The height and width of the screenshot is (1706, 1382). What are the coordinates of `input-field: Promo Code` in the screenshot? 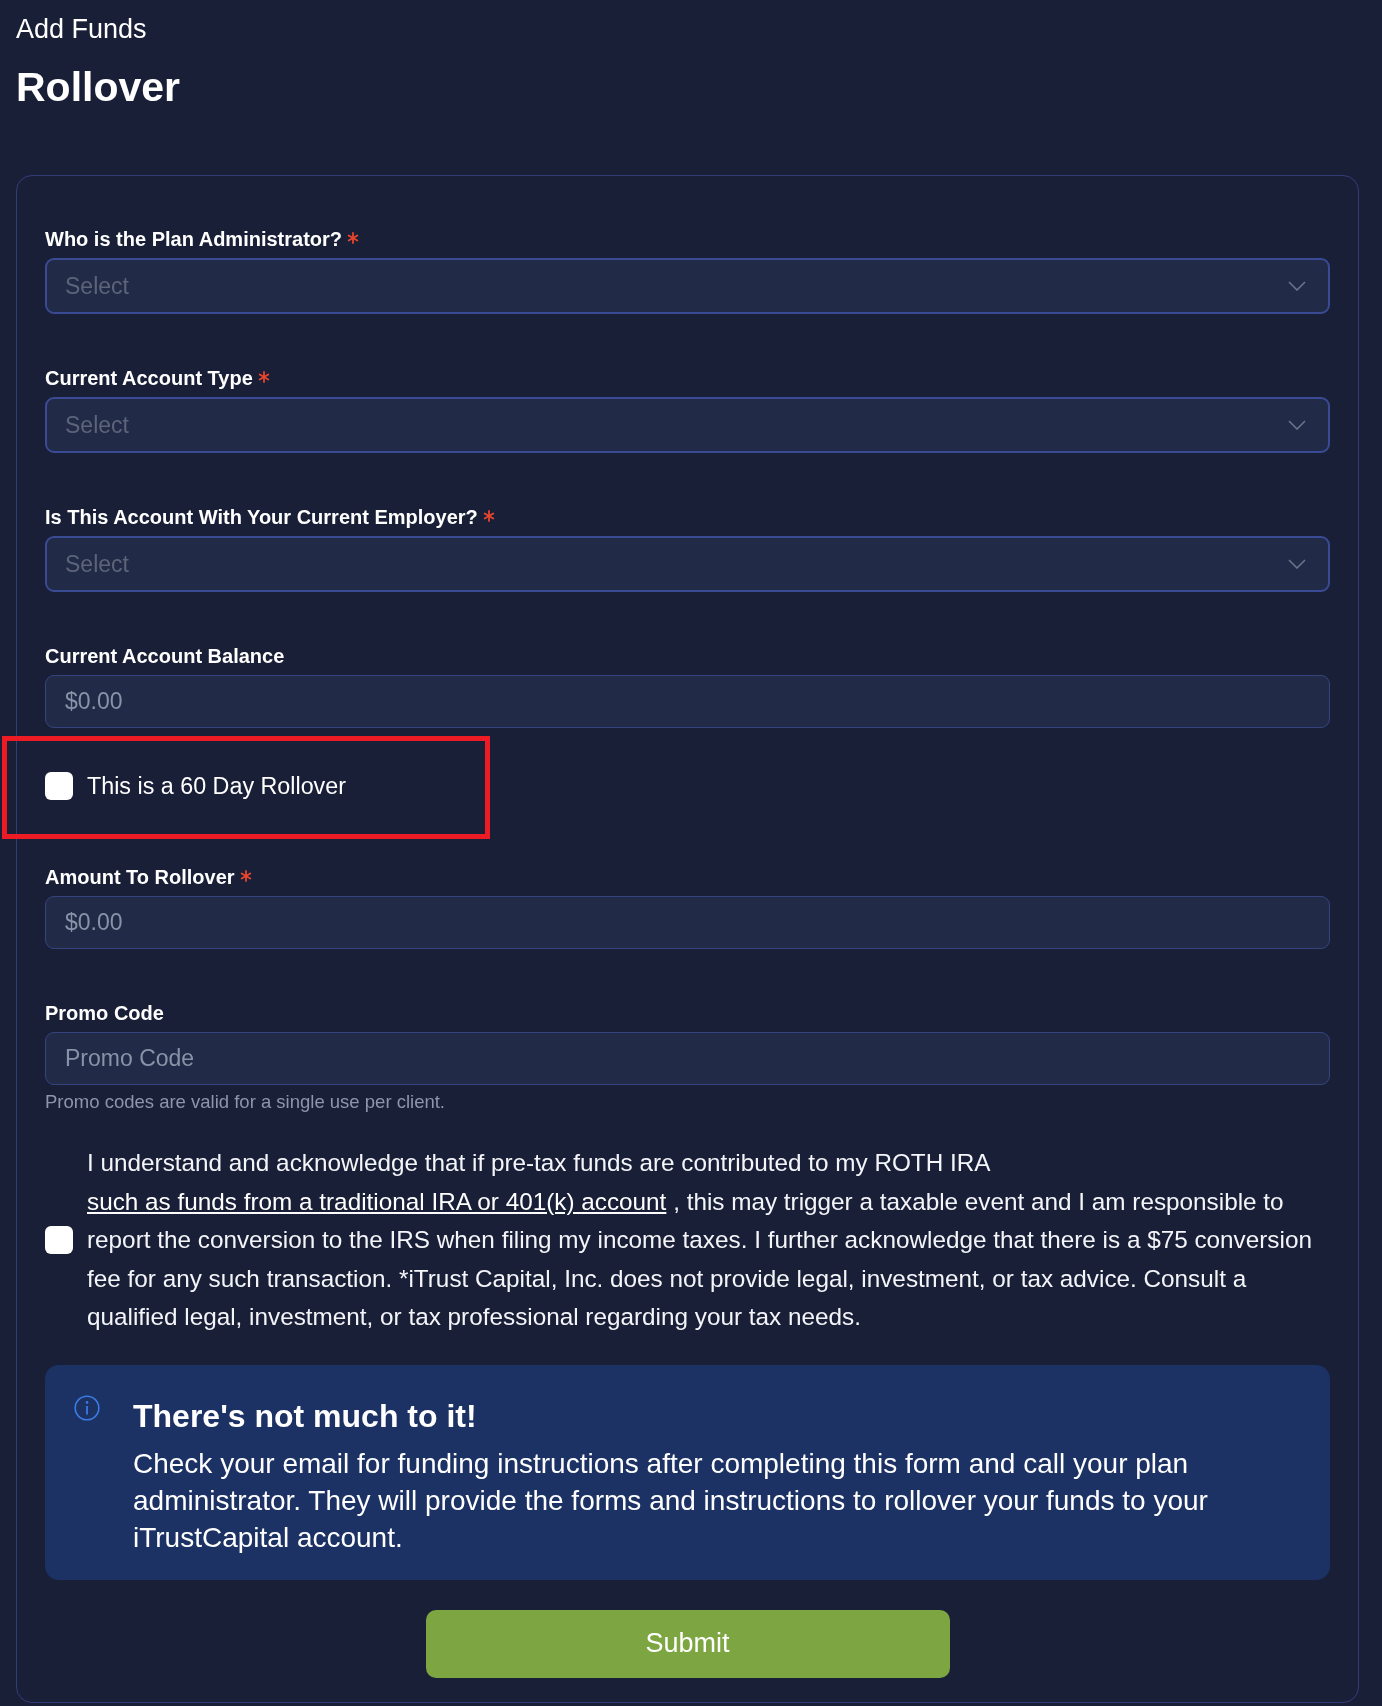 It's located at (687, 1058).